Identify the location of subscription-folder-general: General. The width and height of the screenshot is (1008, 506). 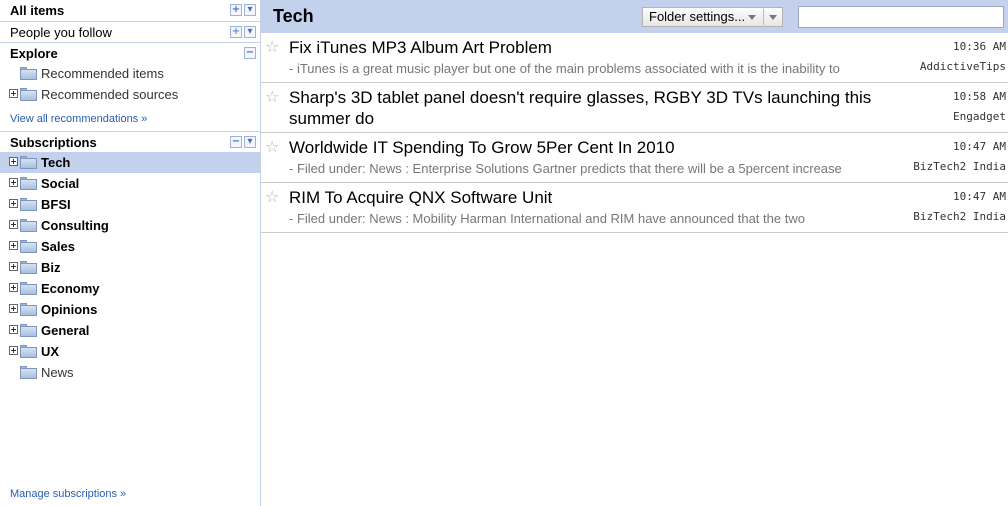
(130, 330).